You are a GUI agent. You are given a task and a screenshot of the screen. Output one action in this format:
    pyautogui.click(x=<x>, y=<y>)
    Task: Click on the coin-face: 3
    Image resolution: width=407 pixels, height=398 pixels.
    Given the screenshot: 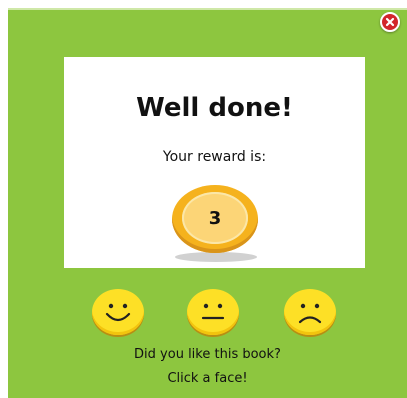 What is the action you would take?
    pyautogui.click(x=215, y=218)
    